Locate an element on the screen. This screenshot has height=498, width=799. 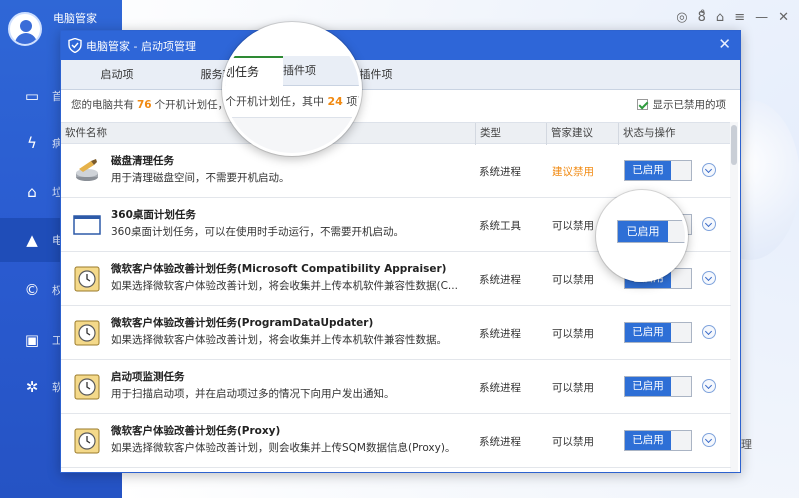
zoomed-status-toggle: 已启用 is located at coordinates (651, 231).